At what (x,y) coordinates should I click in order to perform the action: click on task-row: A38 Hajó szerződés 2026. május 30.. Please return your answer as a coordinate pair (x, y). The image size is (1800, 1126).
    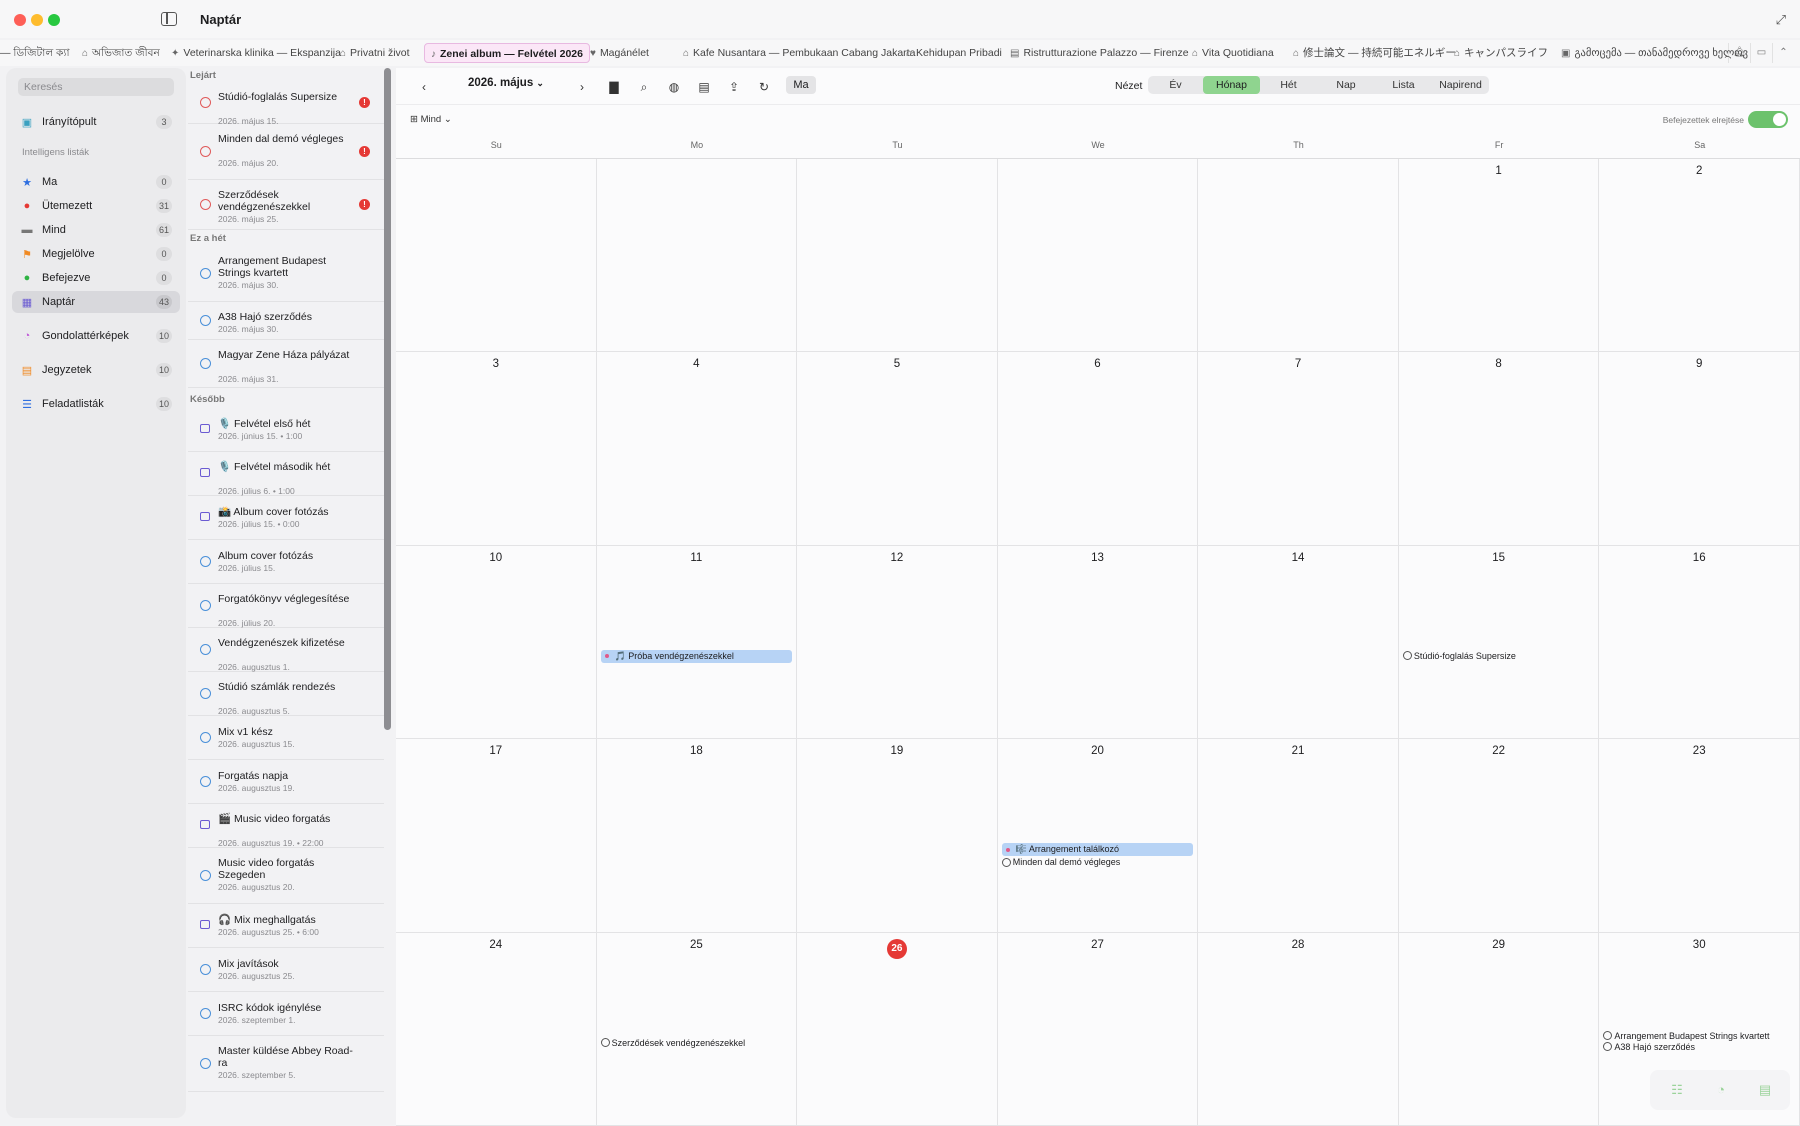
    Looking at the image, I should click on (286, 321).